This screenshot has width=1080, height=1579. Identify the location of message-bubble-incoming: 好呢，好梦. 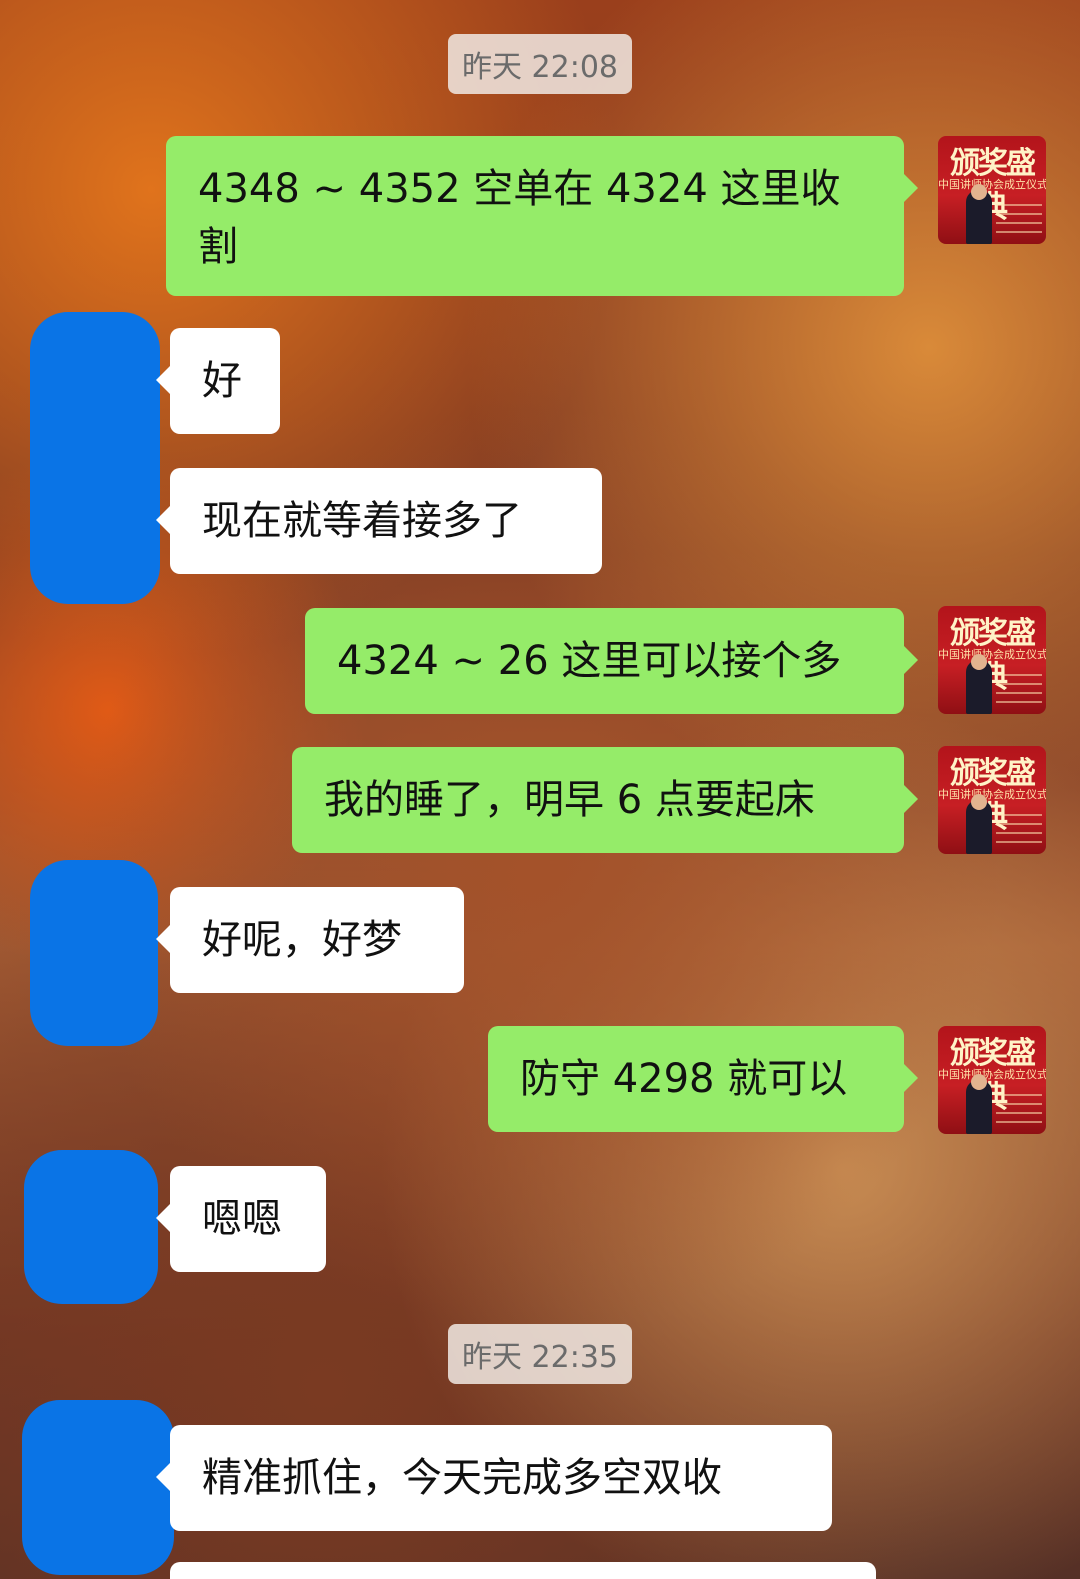
(310, 940).